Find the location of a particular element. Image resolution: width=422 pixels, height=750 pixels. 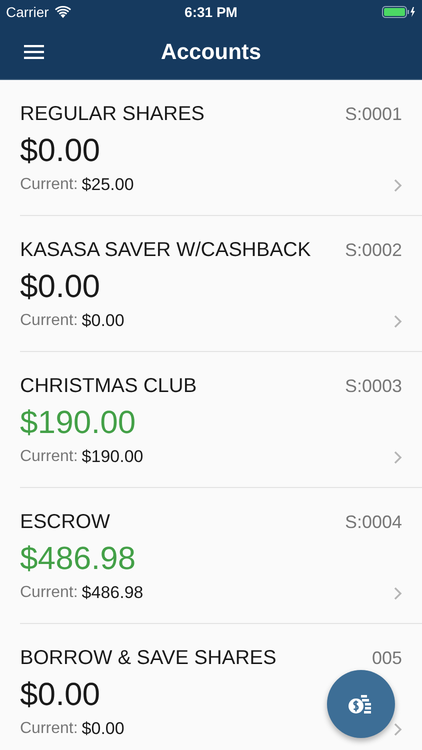

account-balance: $190.00 is located at coordinates (78, 422).